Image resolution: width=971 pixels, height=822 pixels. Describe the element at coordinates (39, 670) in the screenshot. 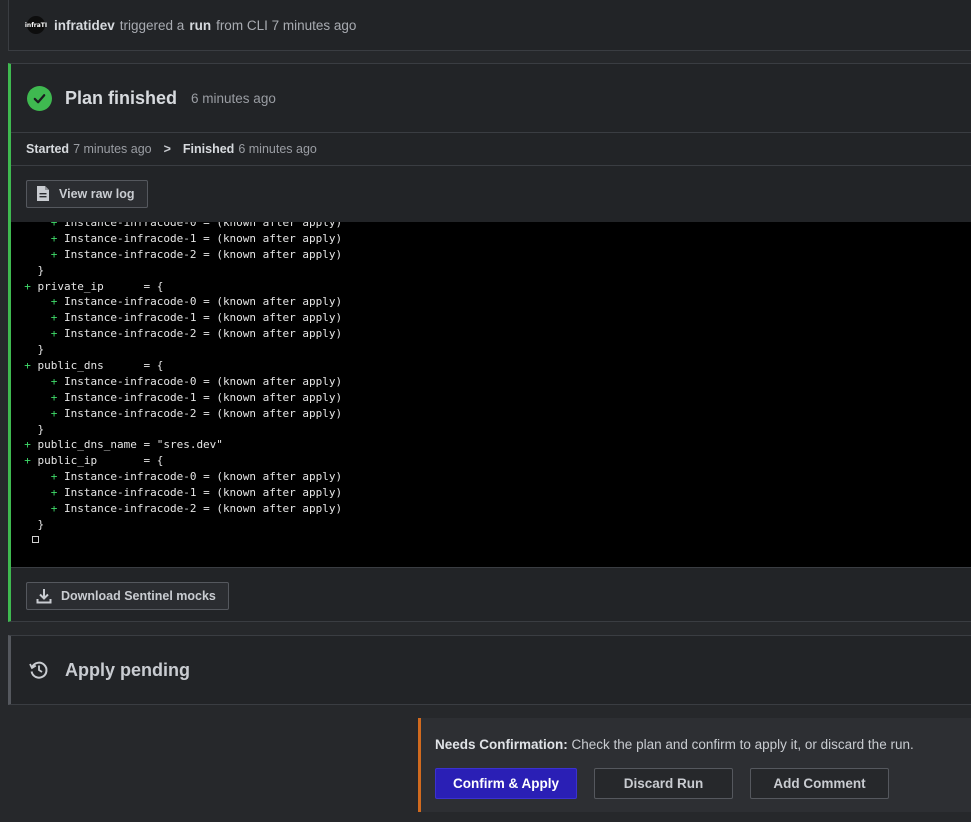

I see `clock-history-icon` at that location.